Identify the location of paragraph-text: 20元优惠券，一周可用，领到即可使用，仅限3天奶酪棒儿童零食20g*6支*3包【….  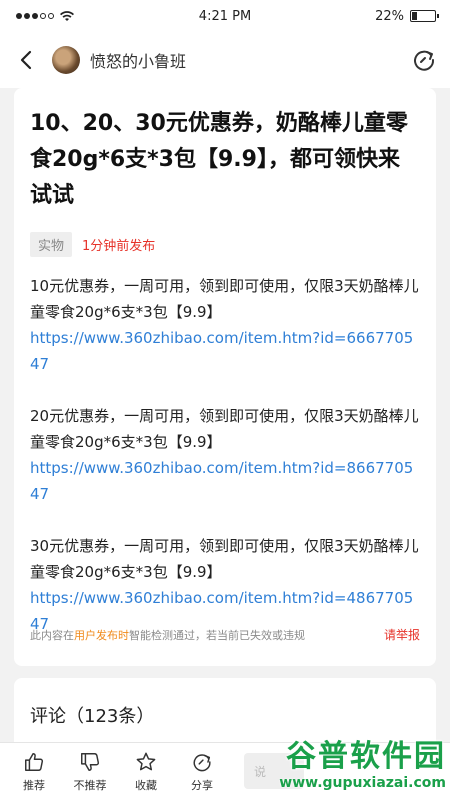
(224, 429).